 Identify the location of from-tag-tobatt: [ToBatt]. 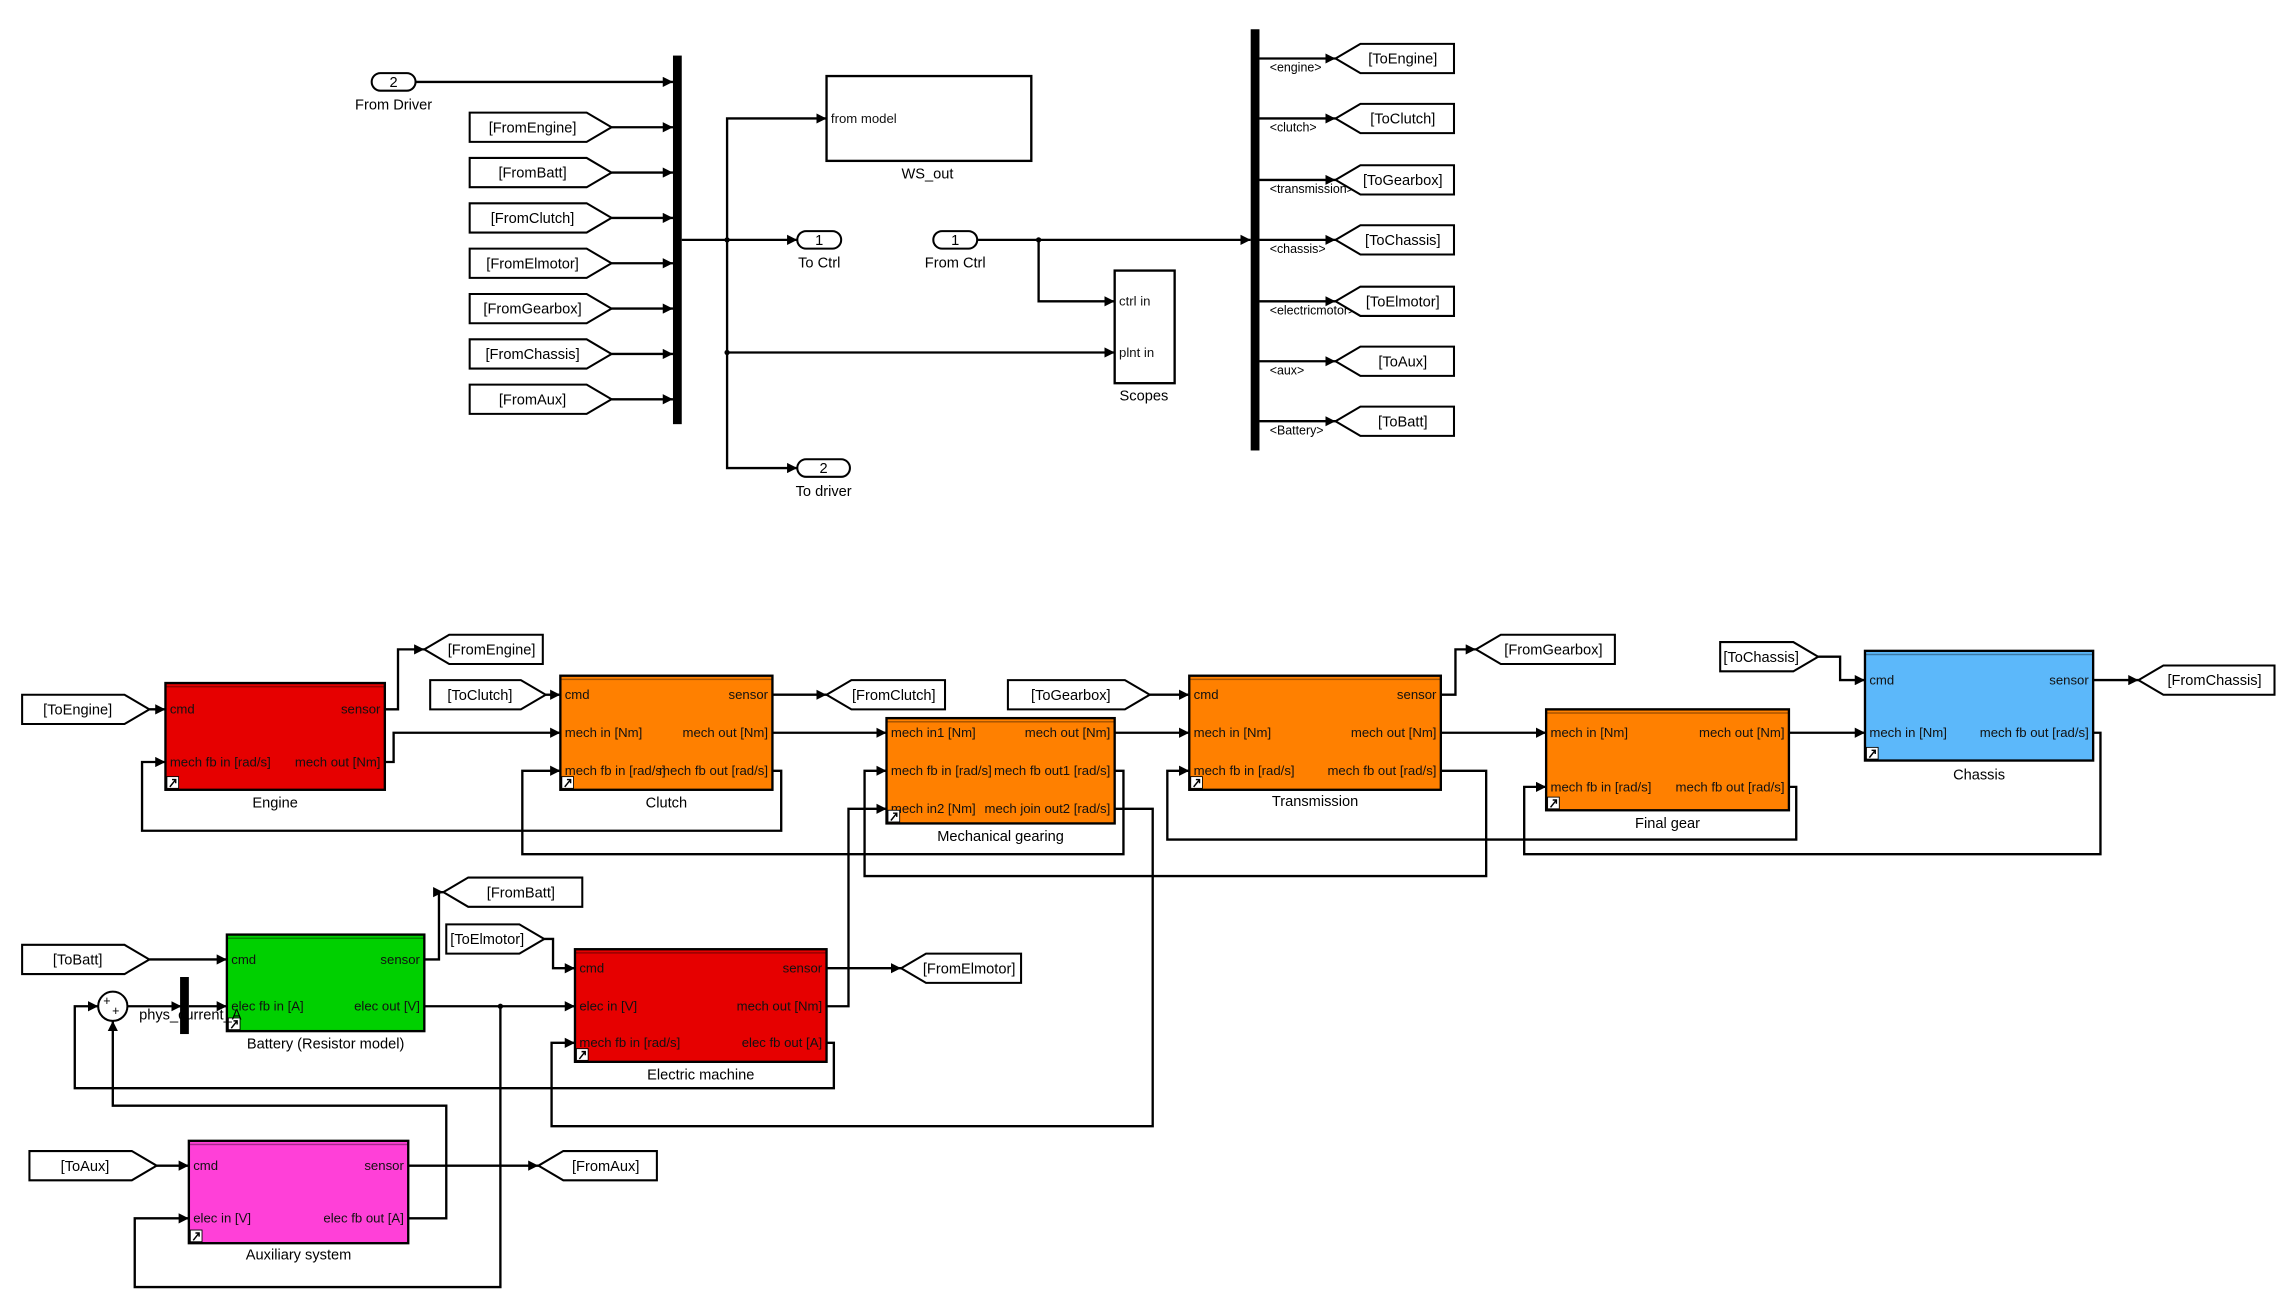
(86, 959).